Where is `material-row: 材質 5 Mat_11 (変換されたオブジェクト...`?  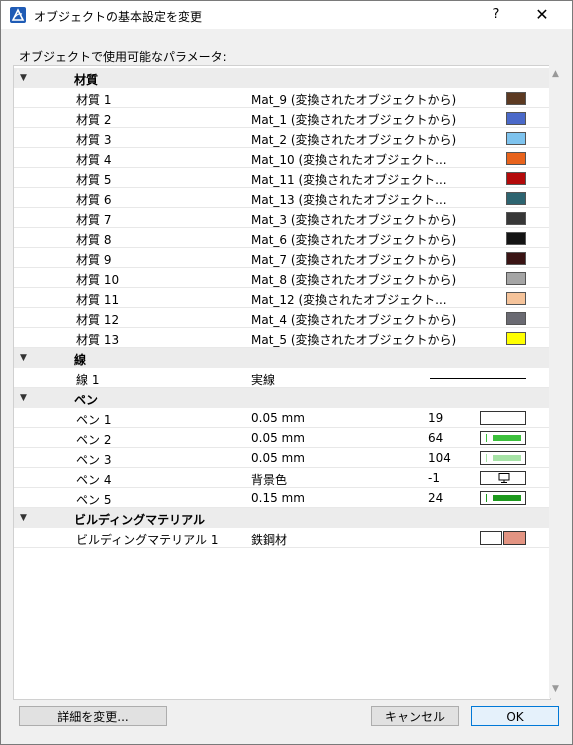 material-row: 材質 5 Mat_11 (変換されたオブジェクト... is located at coordinates (282, 178).